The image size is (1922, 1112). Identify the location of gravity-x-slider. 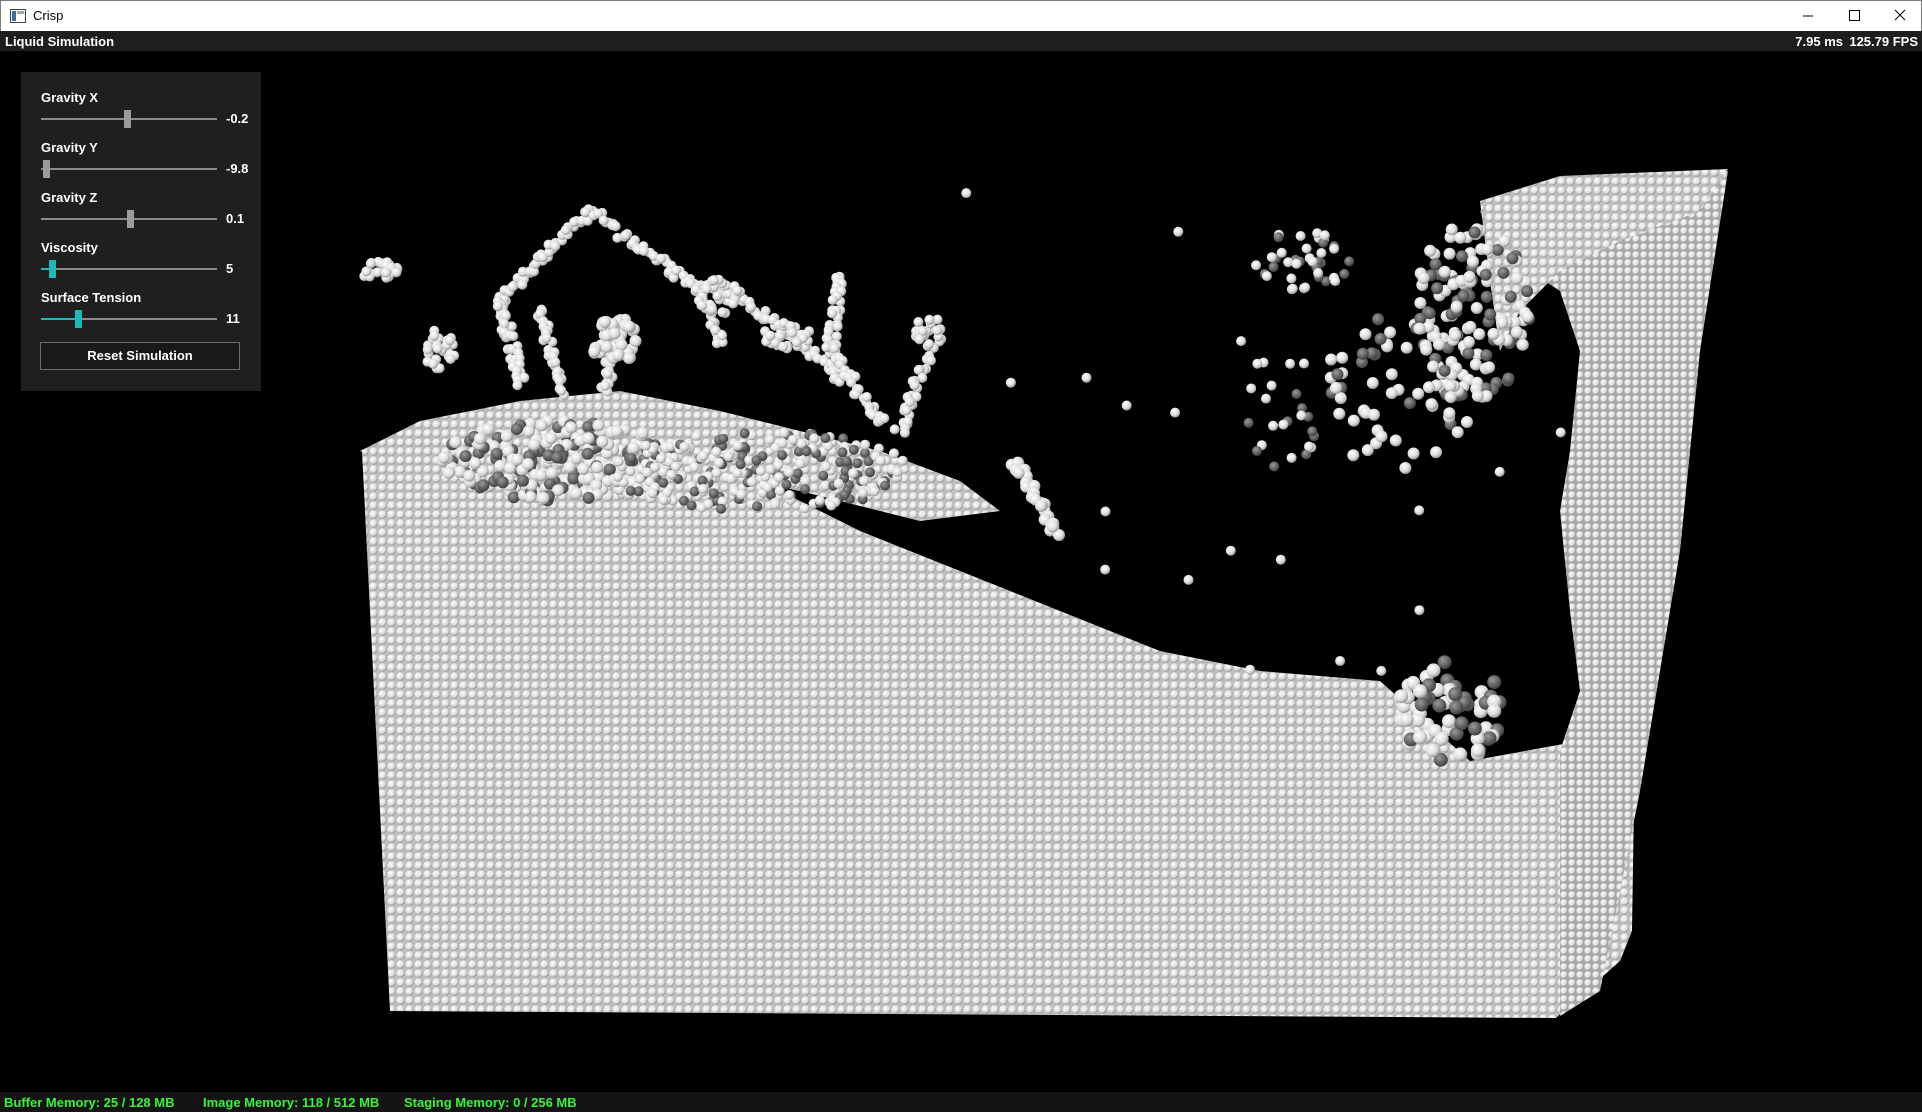
(129, 119).